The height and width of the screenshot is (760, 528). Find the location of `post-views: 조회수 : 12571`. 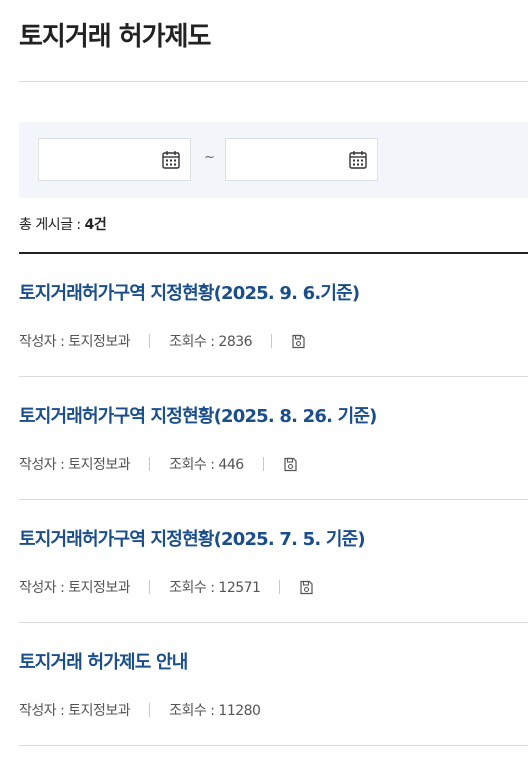

post-views: 조회수 : 12571 is located at coordinates (215, 588).